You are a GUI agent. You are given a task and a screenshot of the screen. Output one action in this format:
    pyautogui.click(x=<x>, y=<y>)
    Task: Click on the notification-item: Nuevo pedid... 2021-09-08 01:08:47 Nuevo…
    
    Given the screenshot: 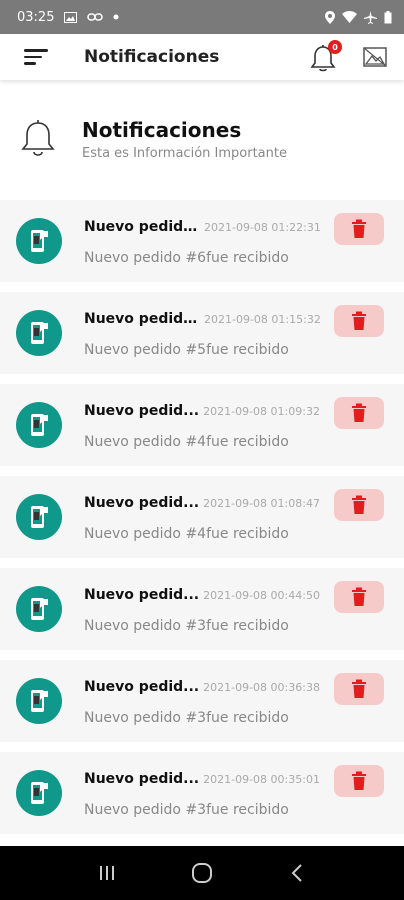 What is the action you would take?
    pyautogui.click(x=202, y=517)
    